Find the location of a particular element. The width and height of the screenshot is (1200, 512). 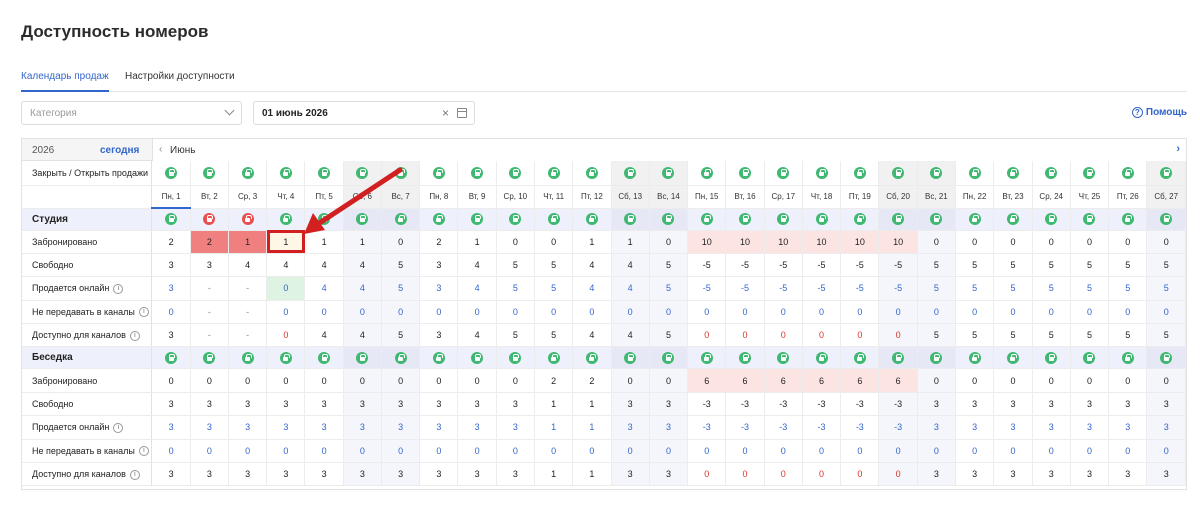

date-picker: 01 июнь 2026 × is located at coordinates (364, 113).